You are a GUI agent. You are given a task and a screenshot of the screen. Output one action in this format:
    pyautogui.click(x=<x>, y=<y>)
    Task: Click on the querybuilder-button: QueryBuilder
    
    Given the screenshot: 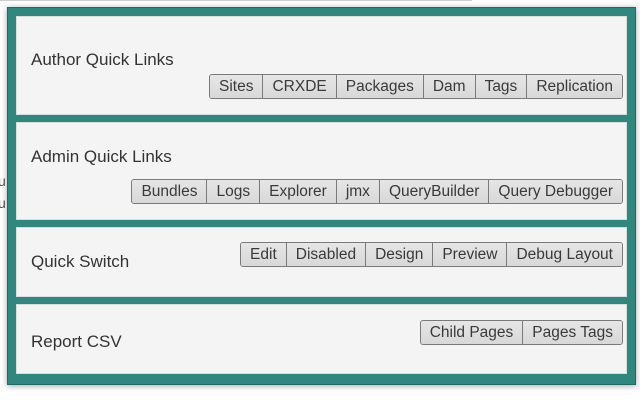 What is the action you would take?
    pyautogui.click(x=433, y=191)
    